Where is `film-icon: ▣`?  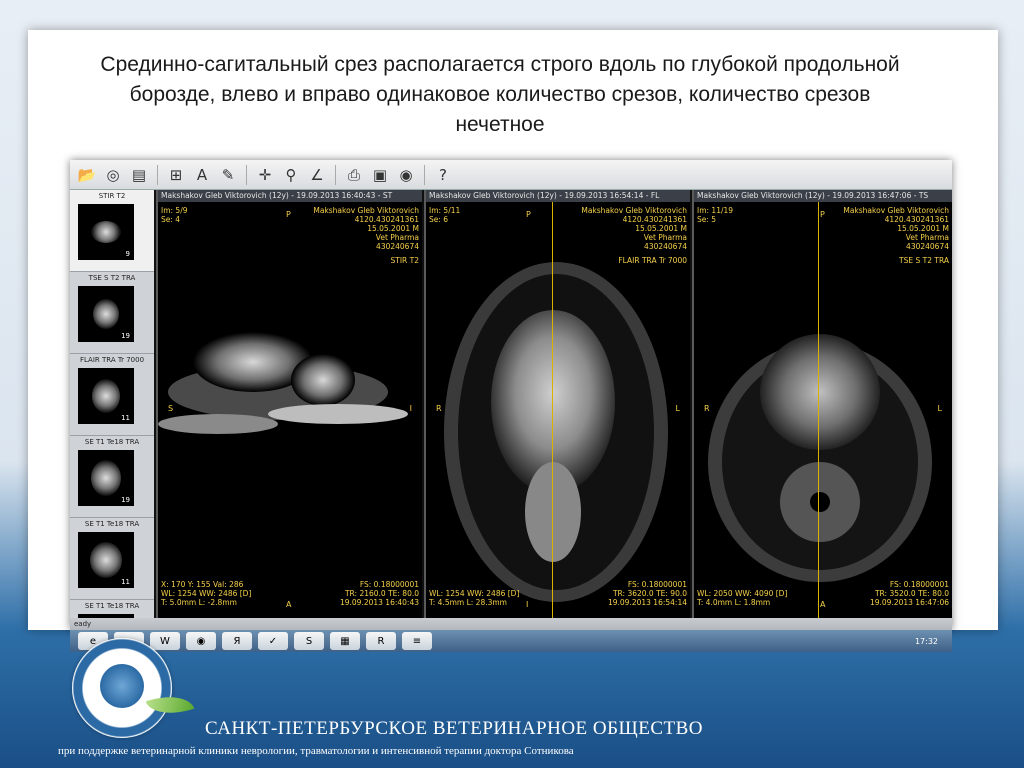 film-icon: ▣ is located at coordinates (380, 175).